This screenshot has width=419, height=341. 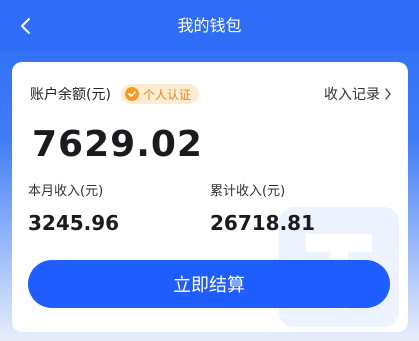 I want to click on badge-label: 个人认证, so click(x=166, y=94).